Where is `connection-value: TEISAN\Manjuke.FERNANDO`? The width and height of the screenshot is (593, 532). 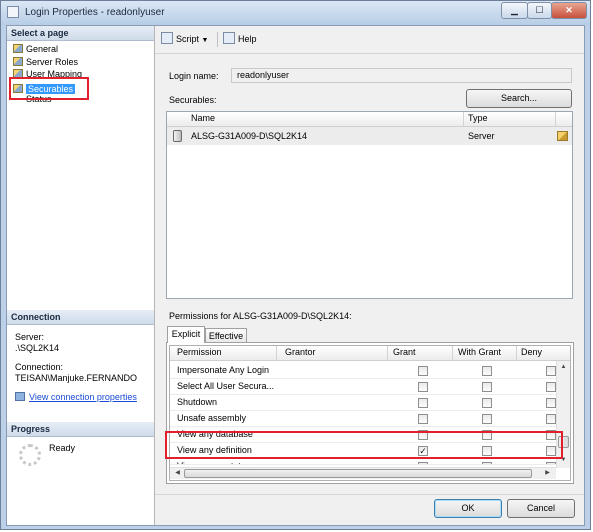
connection-value: TEISAN\Manjuke.FERNANDO is located at coordinates (76, 378).